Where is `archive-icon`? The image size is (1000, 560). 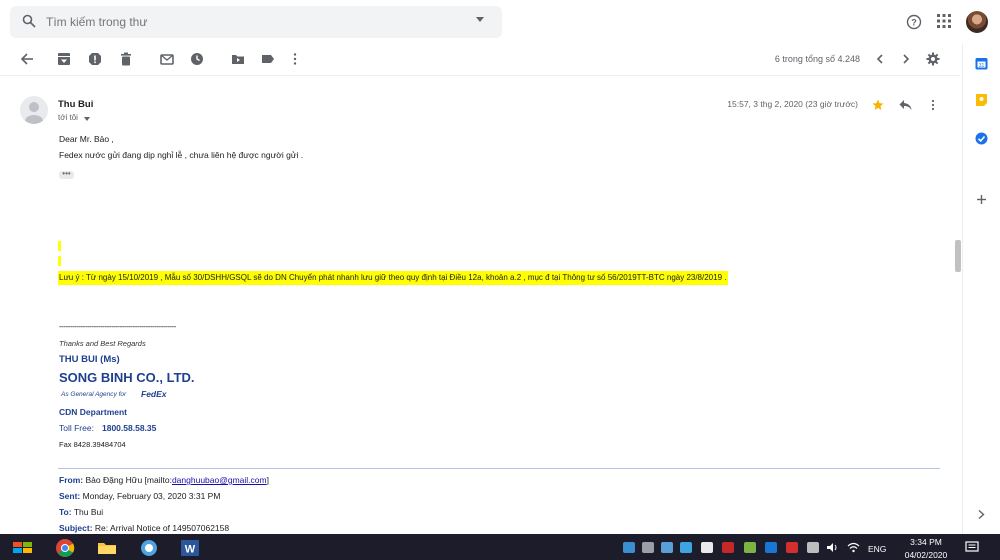 archive-icon is located at coordinates (64, 59).